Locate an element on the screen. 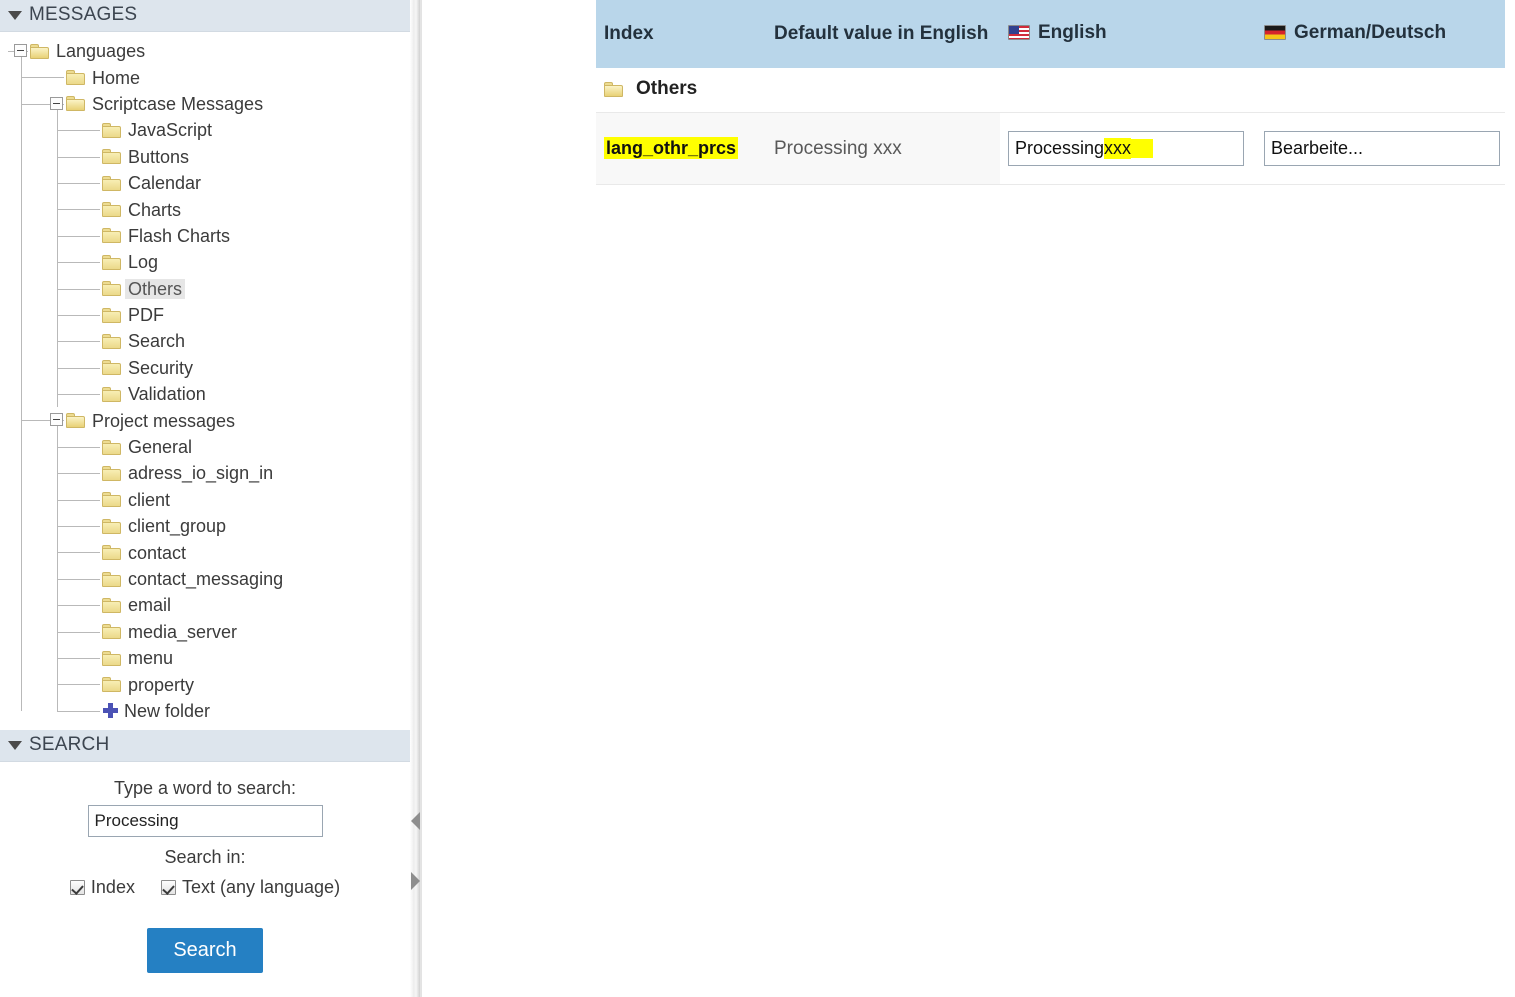  panel-splitter is located at coordinates (416, 498).